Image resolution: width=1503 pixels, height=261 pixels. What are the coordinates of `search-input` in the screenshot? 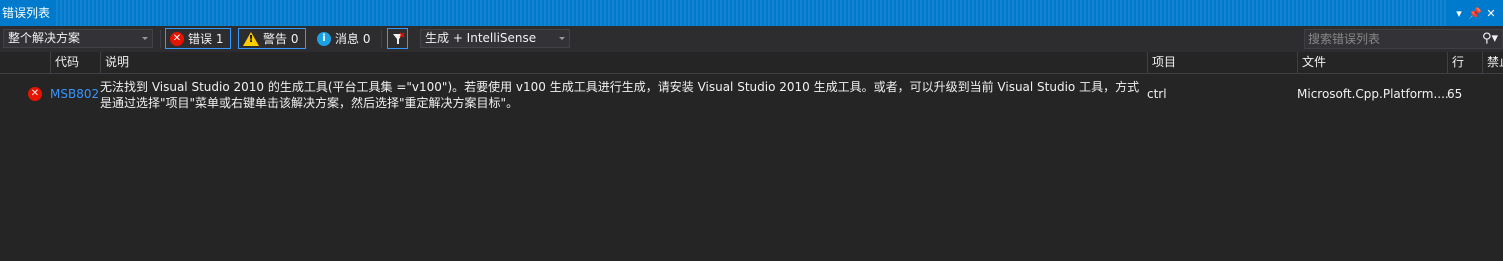 It's located at (1388, 39).